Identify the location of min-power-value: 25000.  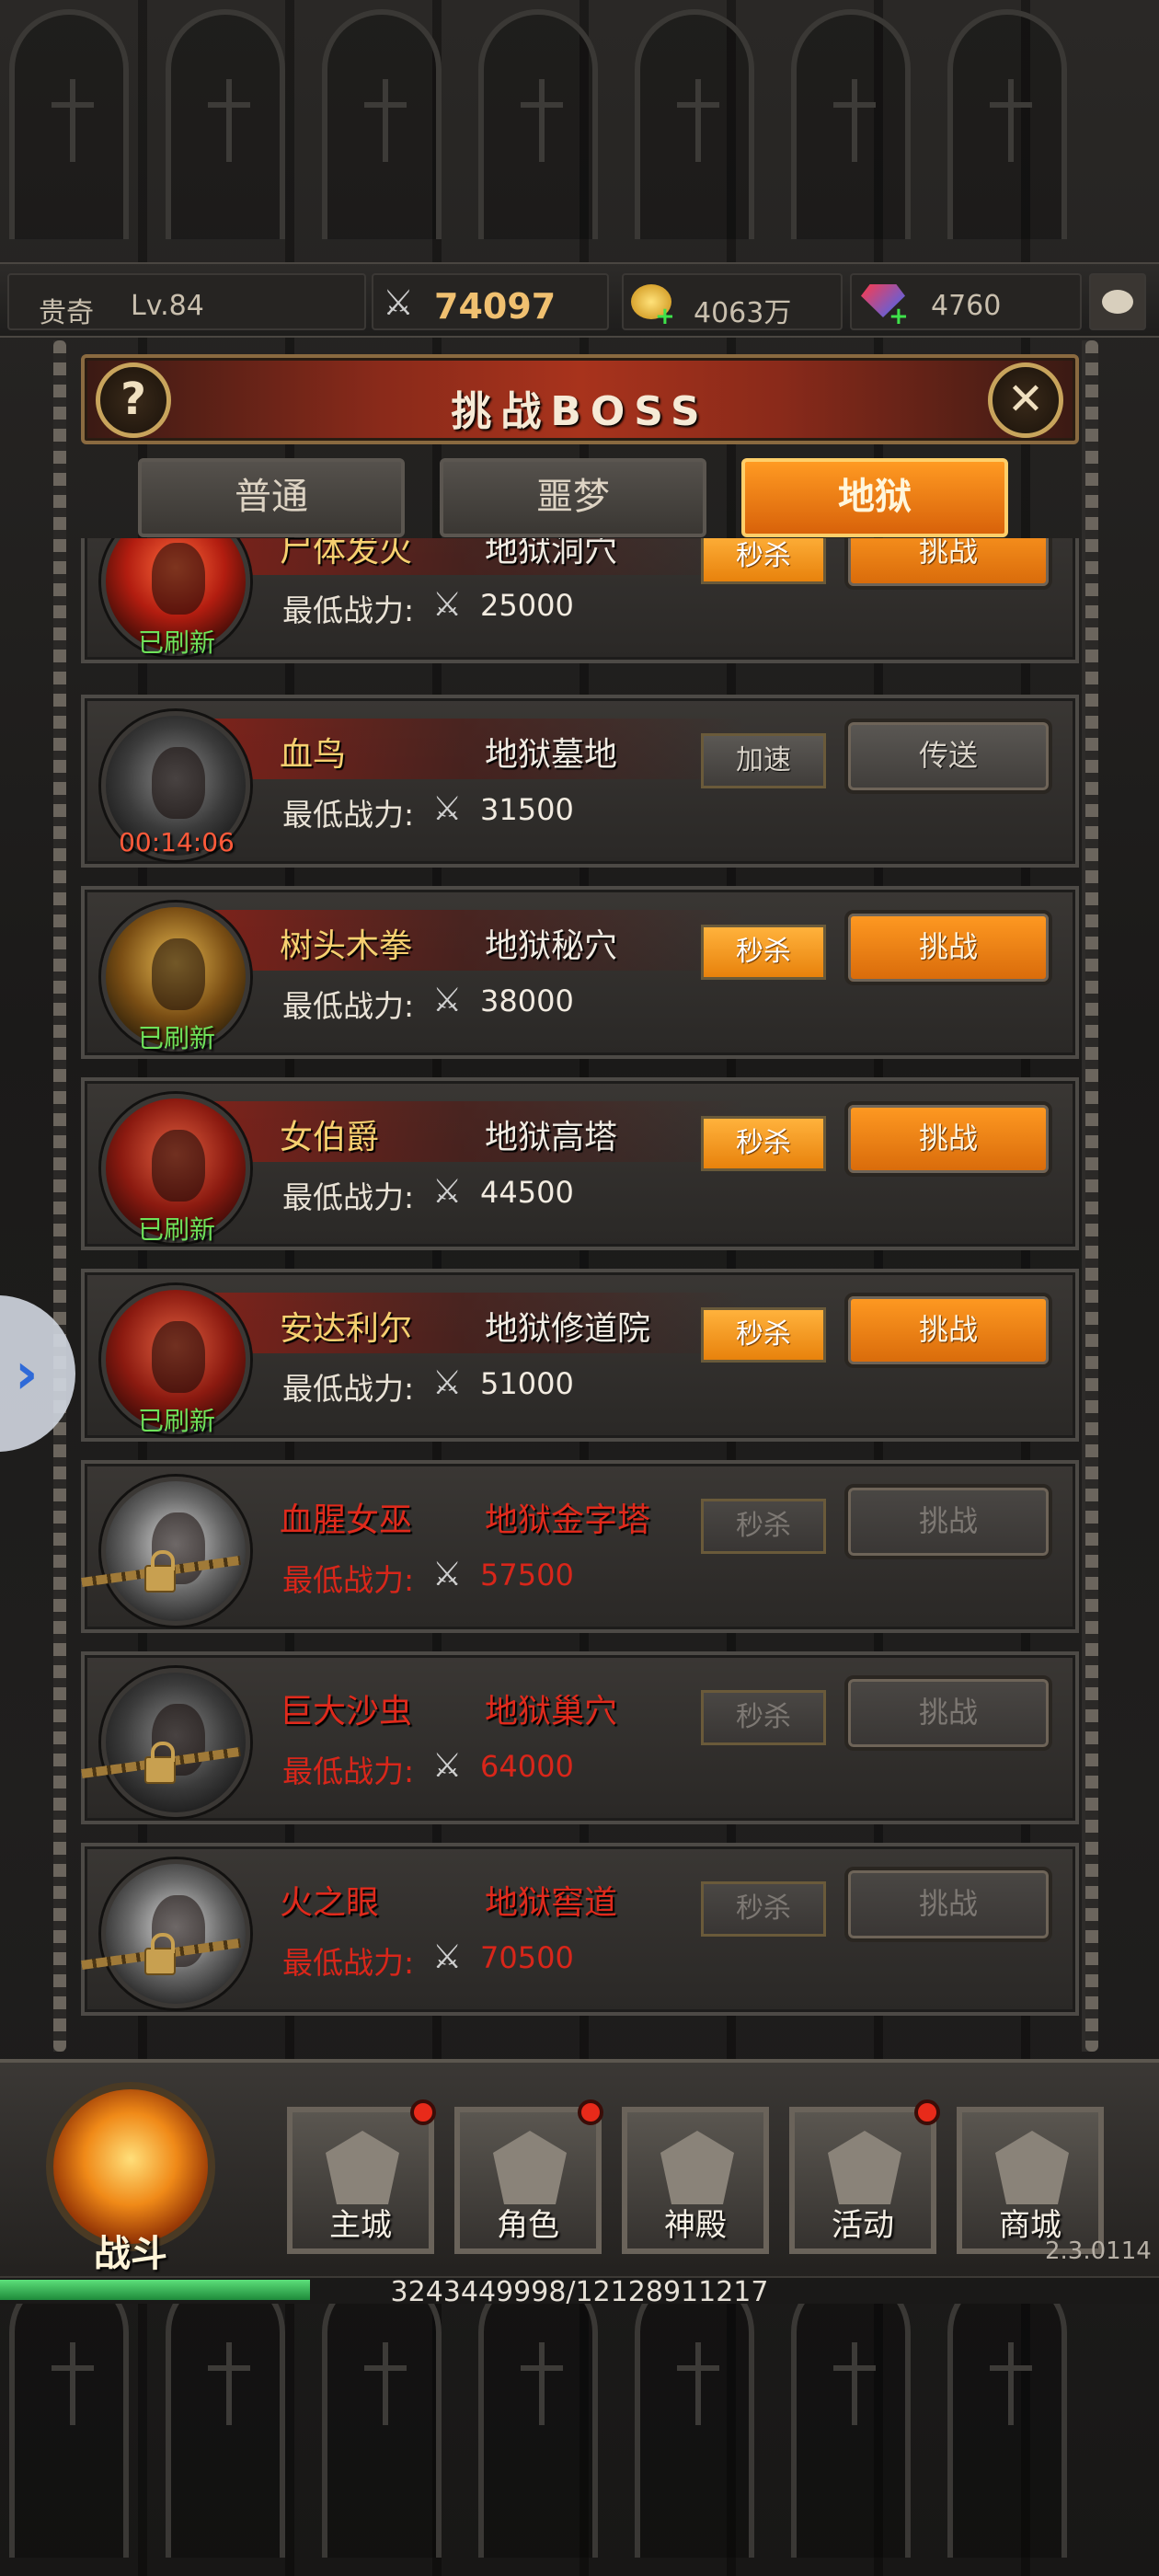
(527, 605).